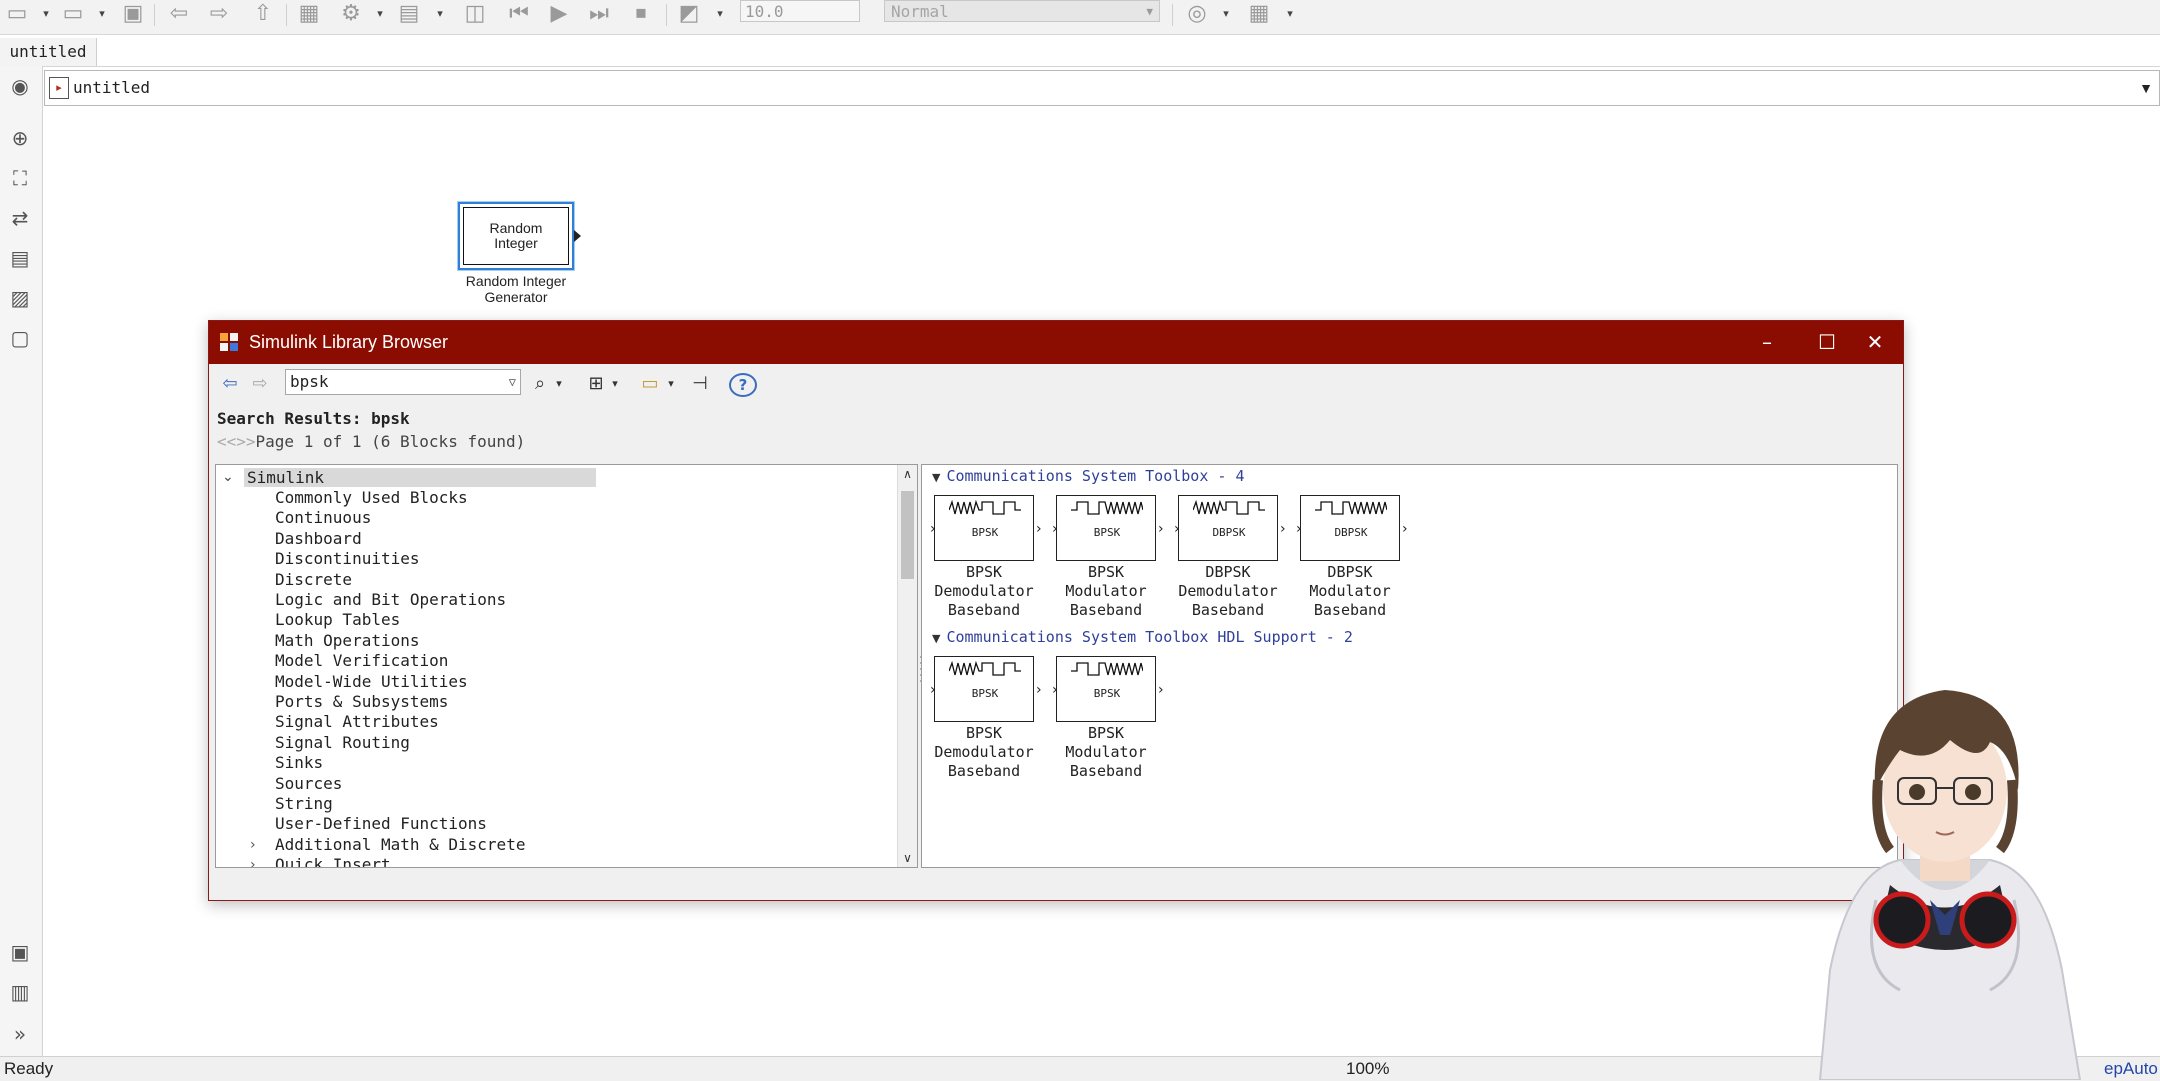 Image resolution: width=2160 pixels, height=1081 pixels. What do you see at coordinates (1056, 342) in the screenshot?
I see `window-titlebar: Simulink Library Browser – ☐ ✕` at bounding box center [1056, 342].